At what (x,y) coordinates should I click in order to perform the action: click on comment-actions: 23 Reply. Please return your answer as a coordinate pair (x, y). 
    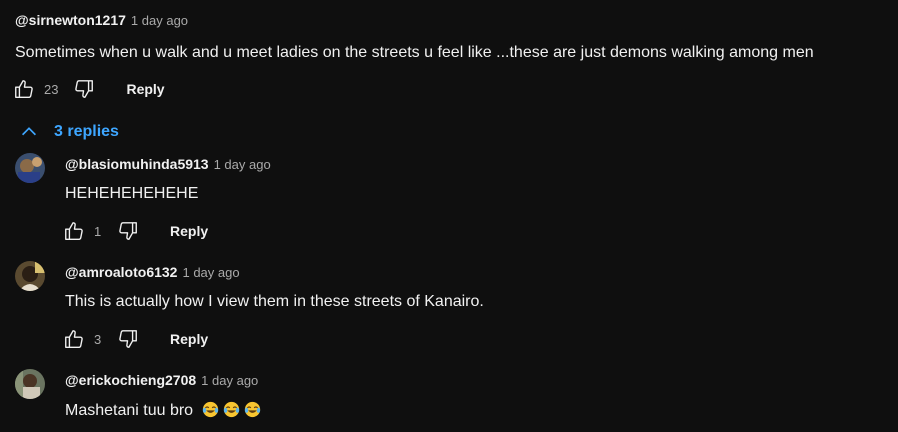
    Looking at the image, I should click on (88, 89).